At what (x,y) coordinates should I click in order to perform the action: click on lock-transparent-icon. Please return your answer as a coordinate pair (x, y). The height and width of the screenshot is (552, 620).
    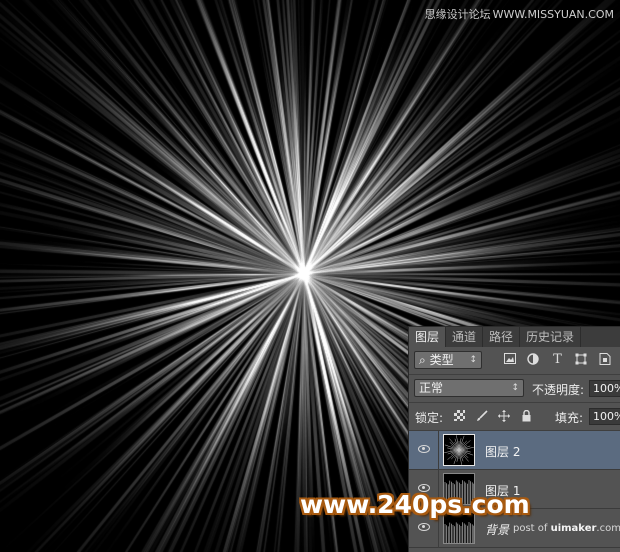
    Looking at the image, I should click on (459, 416).